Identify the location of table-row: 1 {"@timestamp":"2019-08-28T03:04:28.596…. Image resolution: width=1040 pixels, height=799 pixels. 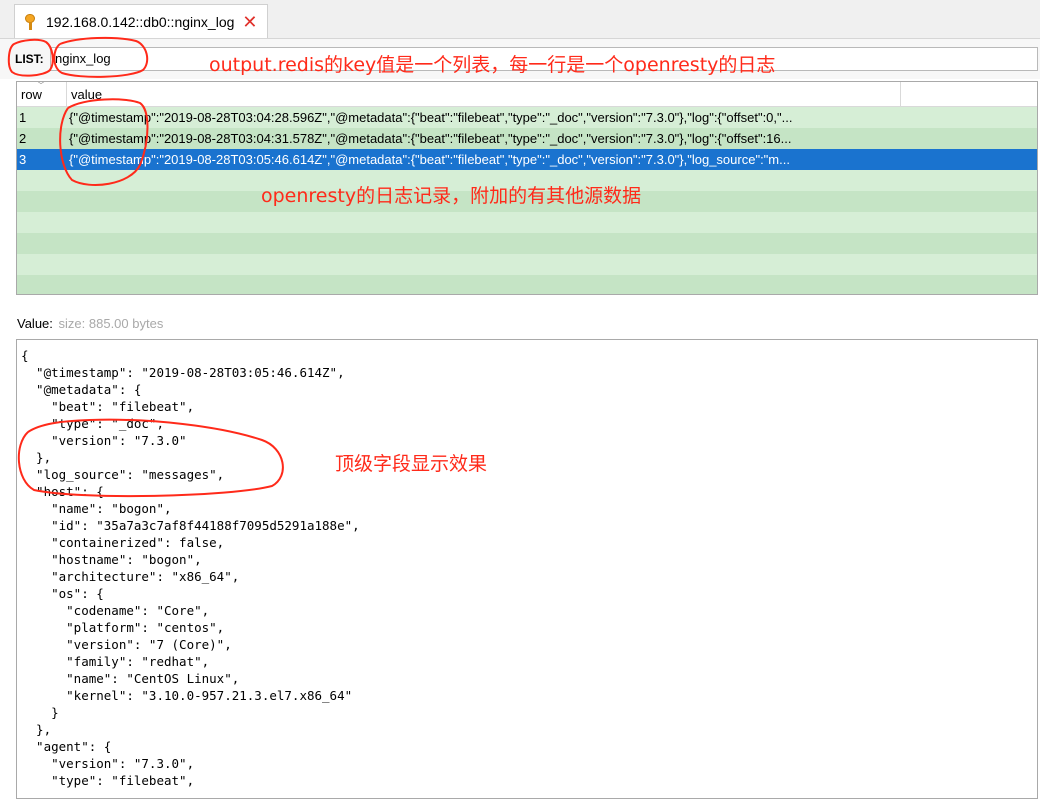
(527, 117).